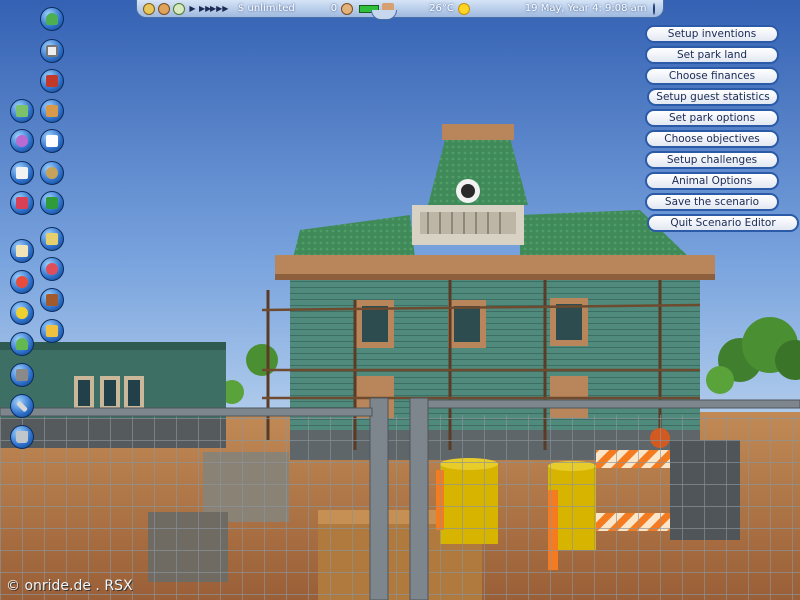 This screenshot has height=600, width=800. Describe the element at coordinates (52, 141) in the screenshot. I see `dice-icon` at that location.